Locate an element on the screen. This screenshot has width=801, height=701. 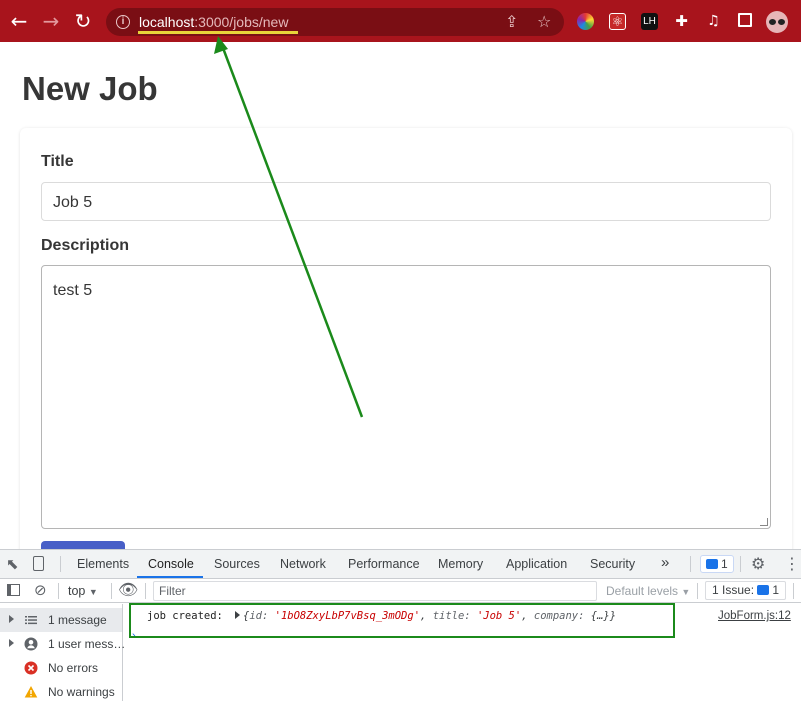
url-underline-annotation is located at coordinates (218, 32).